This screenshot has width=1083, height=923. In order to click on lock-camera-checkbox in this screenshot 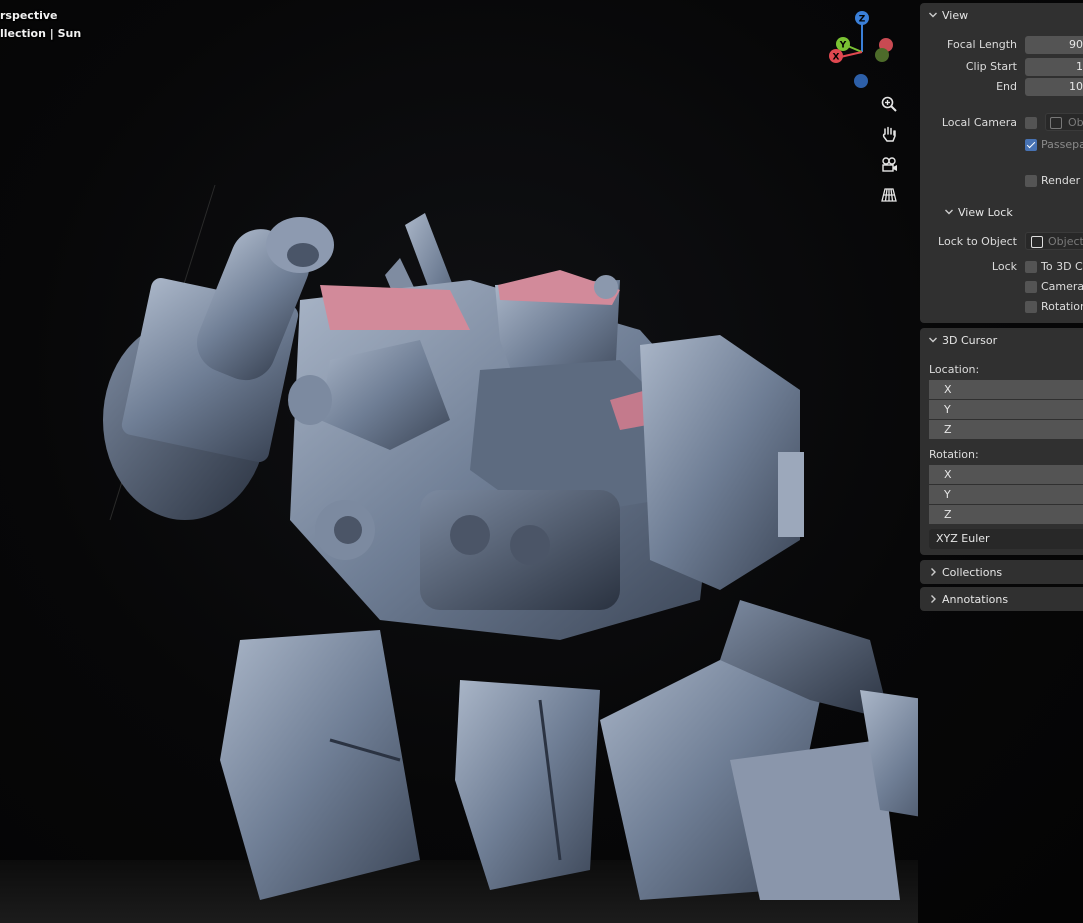, I will do `click(1031, 287)`.